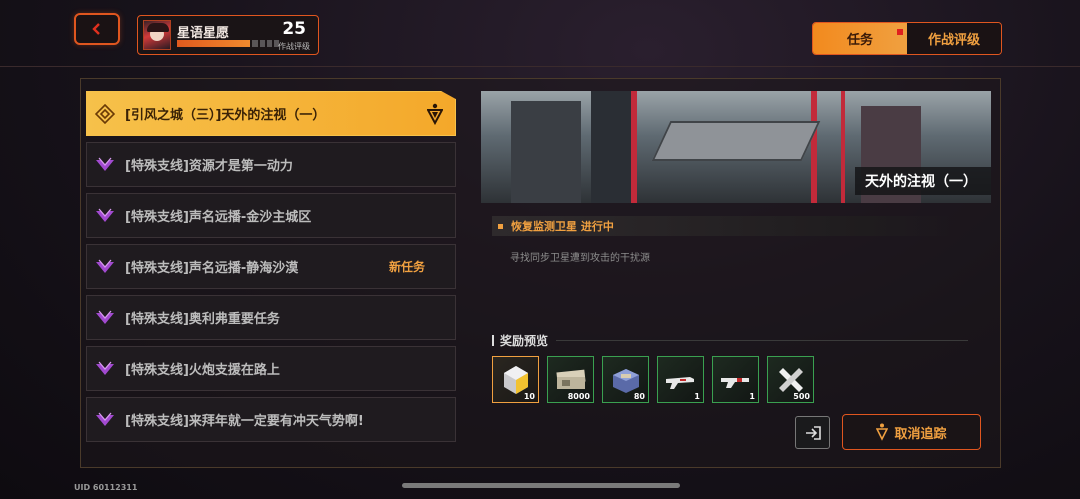 This screenshot has width=1080, height=499. I want to click on main-quest-icon, so click(105, 113).